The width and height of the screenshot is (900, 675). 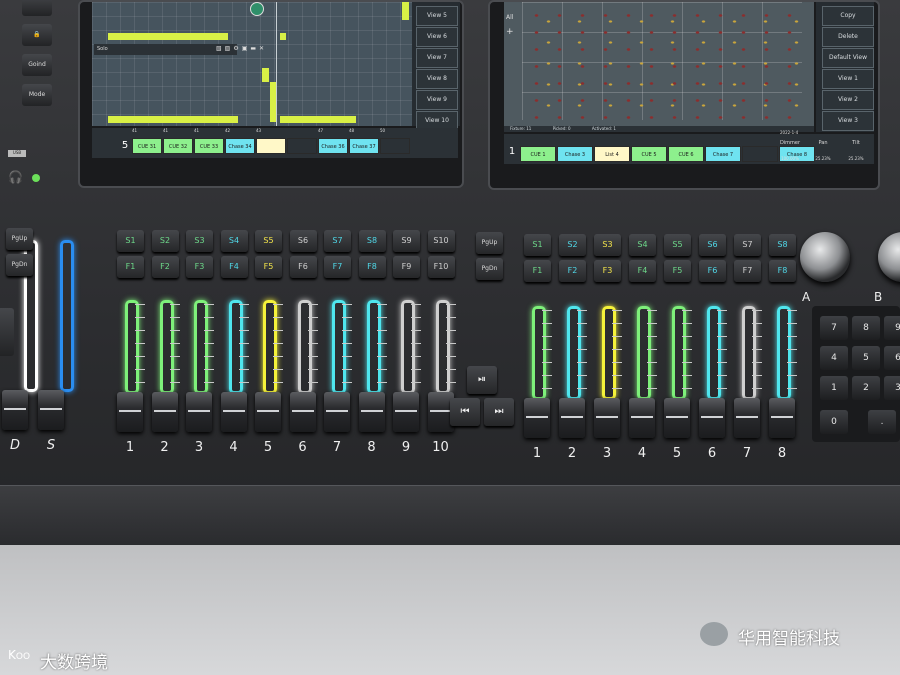 I want to click on goind-key: Goind, so click(x=37, y=65).